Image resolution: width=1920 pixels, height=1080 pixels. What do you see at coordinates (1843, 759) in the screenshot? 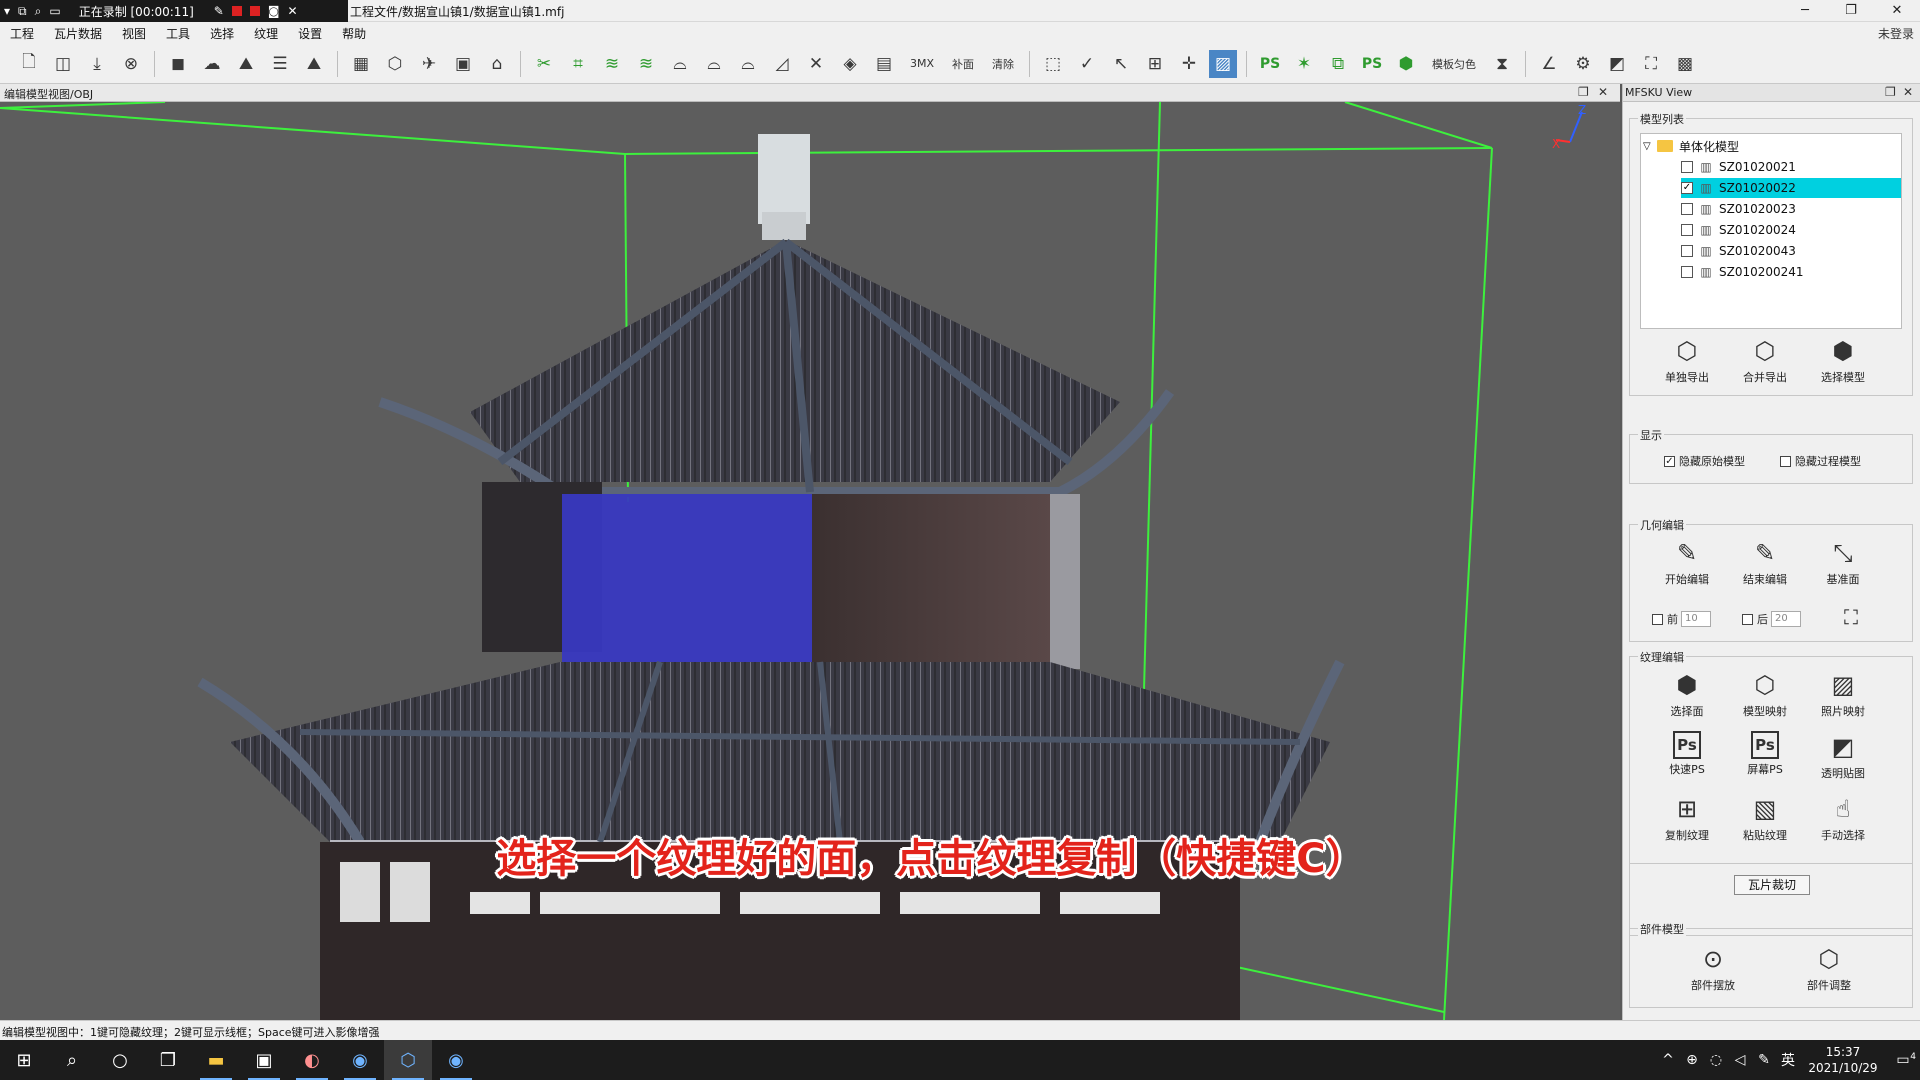
I see `transparent-texture-button: ◩ 透明贴图` at bounding box center [1843, 759].